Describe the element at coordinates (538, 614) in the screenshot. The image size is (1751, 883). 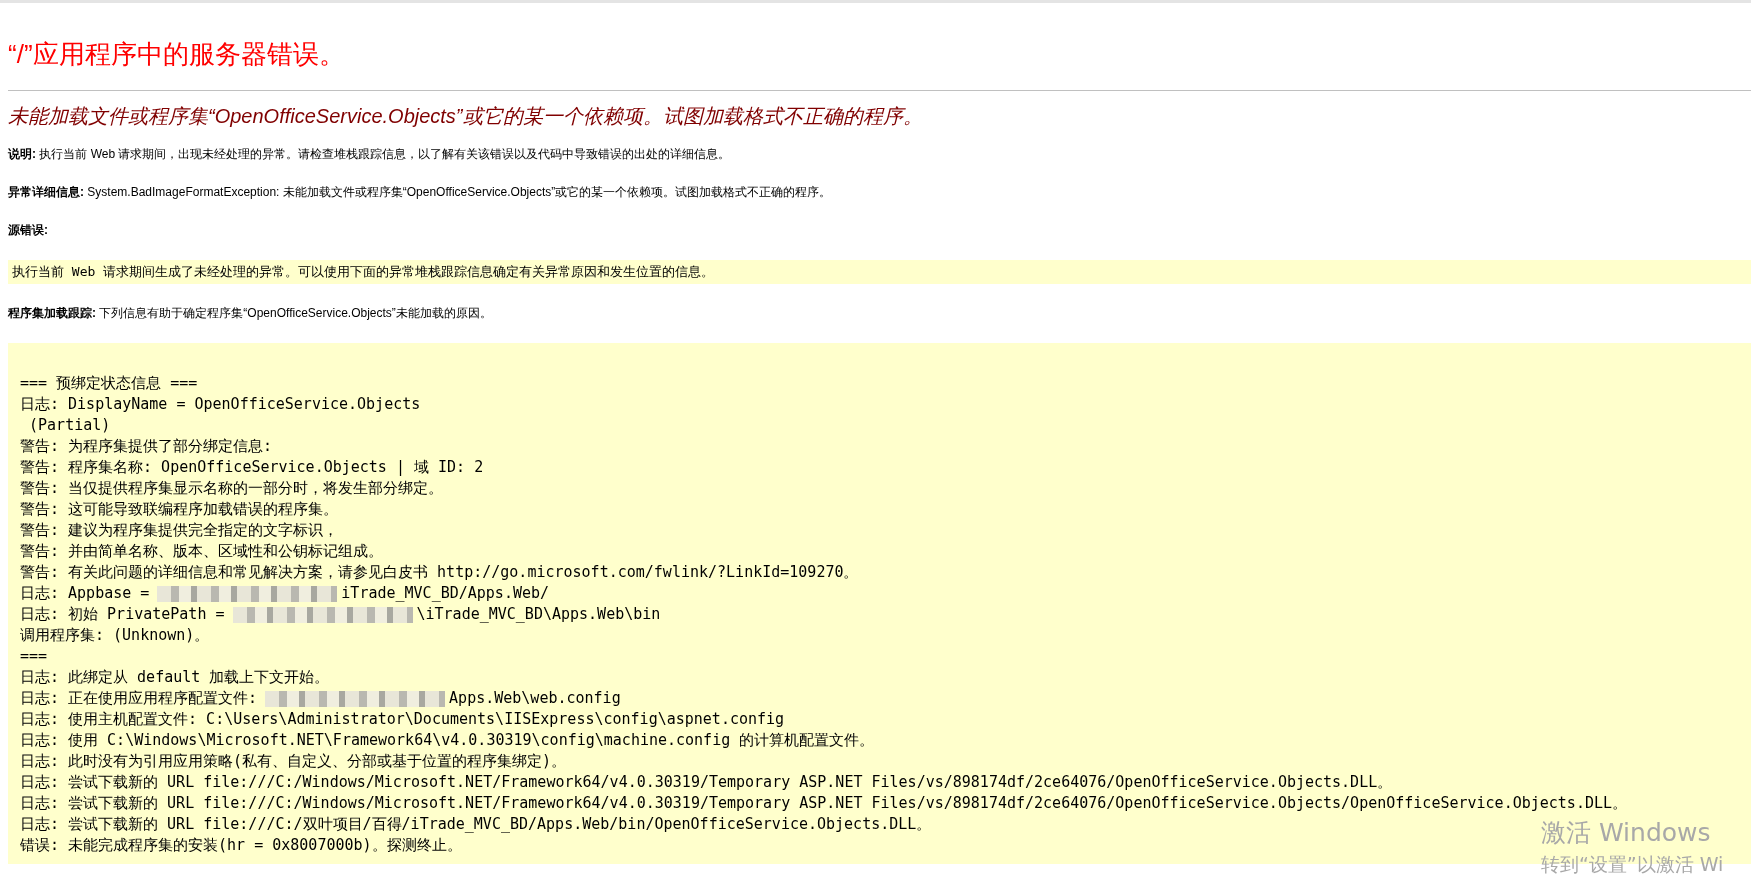
I see `log-line: \iTrade_MVC_BD\Apps.Web\bin` at that location.